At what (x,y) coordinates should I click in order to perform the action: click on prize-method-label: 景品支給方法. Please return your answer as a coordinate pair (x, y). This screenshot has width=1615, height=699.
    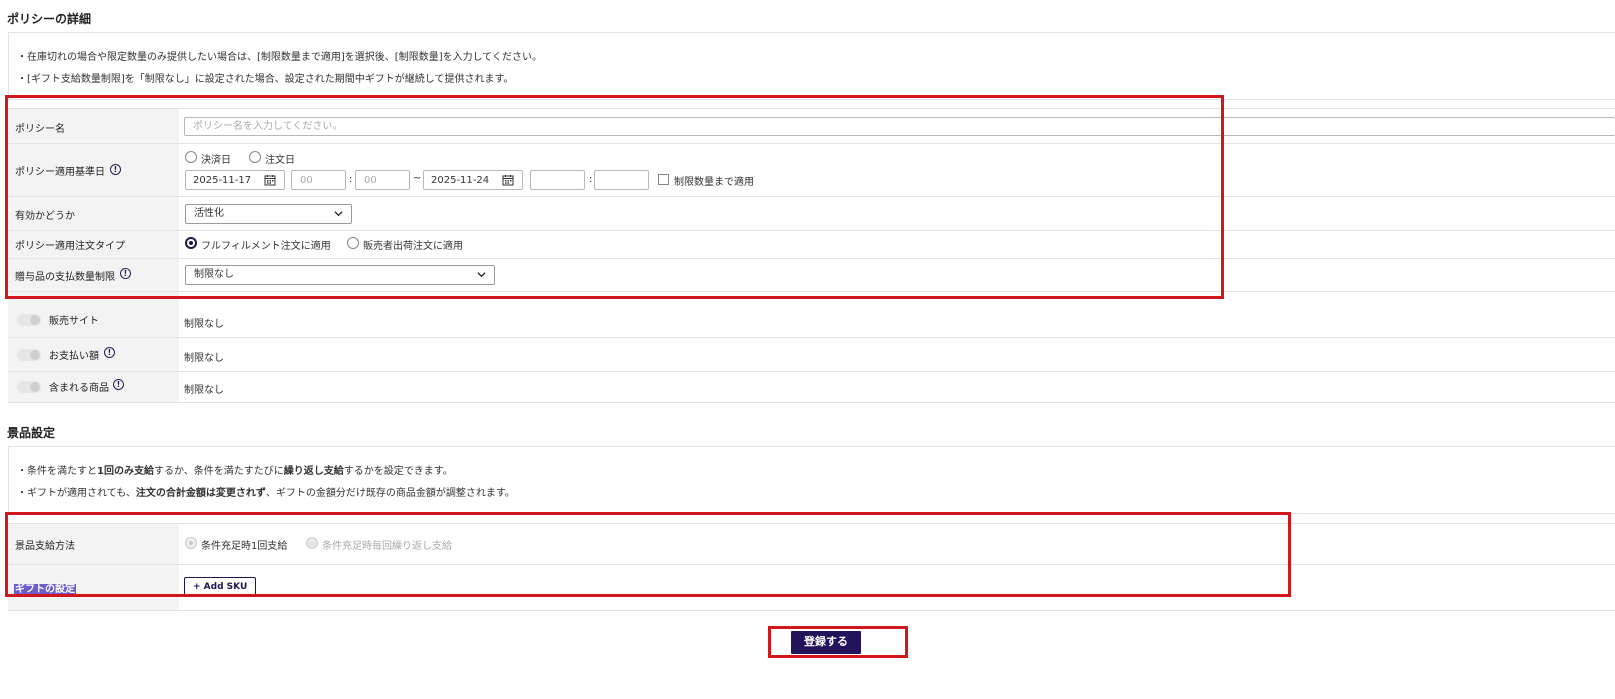
    Looking at the image, I should click on (45, 546).